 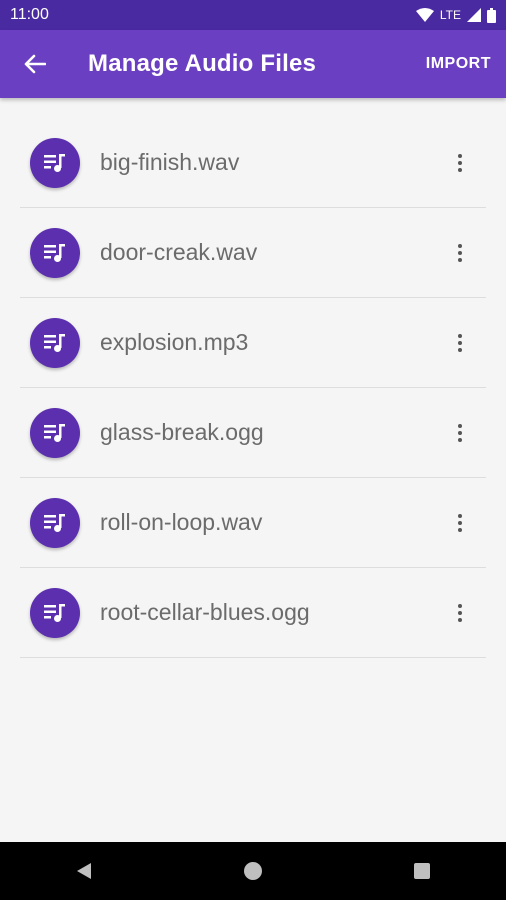 I want to click on page-title: Manage Audio Files, so click(x=202, y=63).